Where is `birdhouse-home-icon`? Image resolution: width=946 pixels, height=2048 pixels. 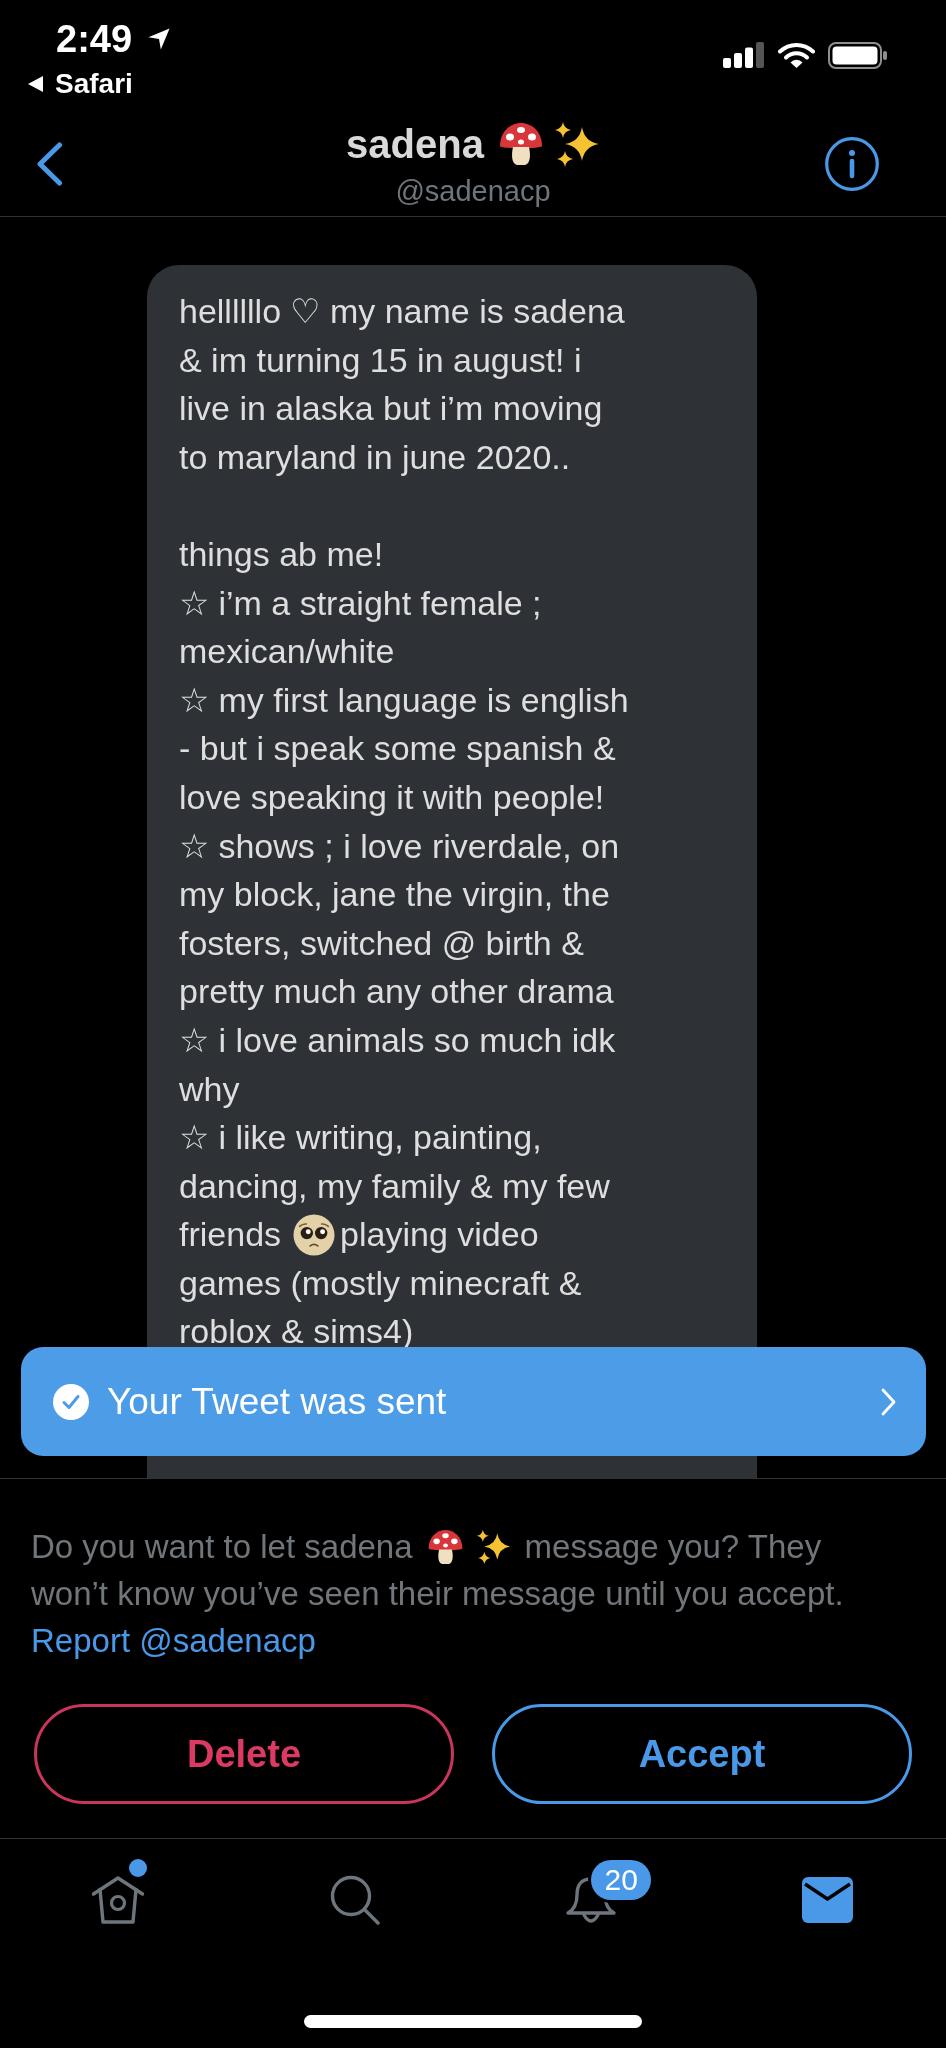
birdhouse-home-icon is located at coordinates (118, 1900).